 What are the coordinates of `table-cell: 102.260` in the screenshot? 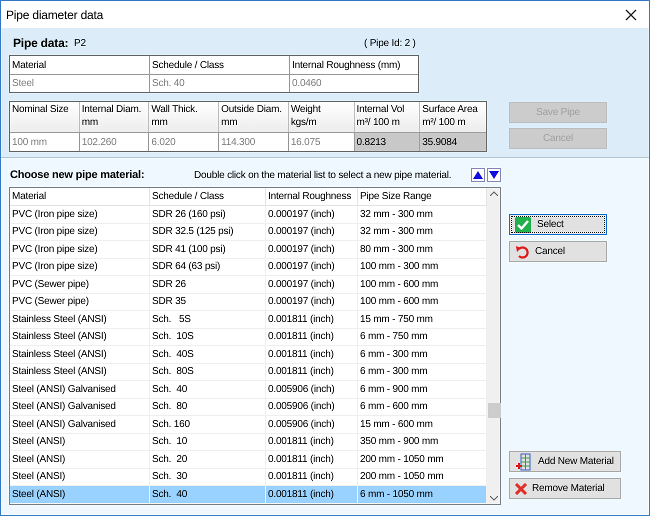 It's located at (115, 142).